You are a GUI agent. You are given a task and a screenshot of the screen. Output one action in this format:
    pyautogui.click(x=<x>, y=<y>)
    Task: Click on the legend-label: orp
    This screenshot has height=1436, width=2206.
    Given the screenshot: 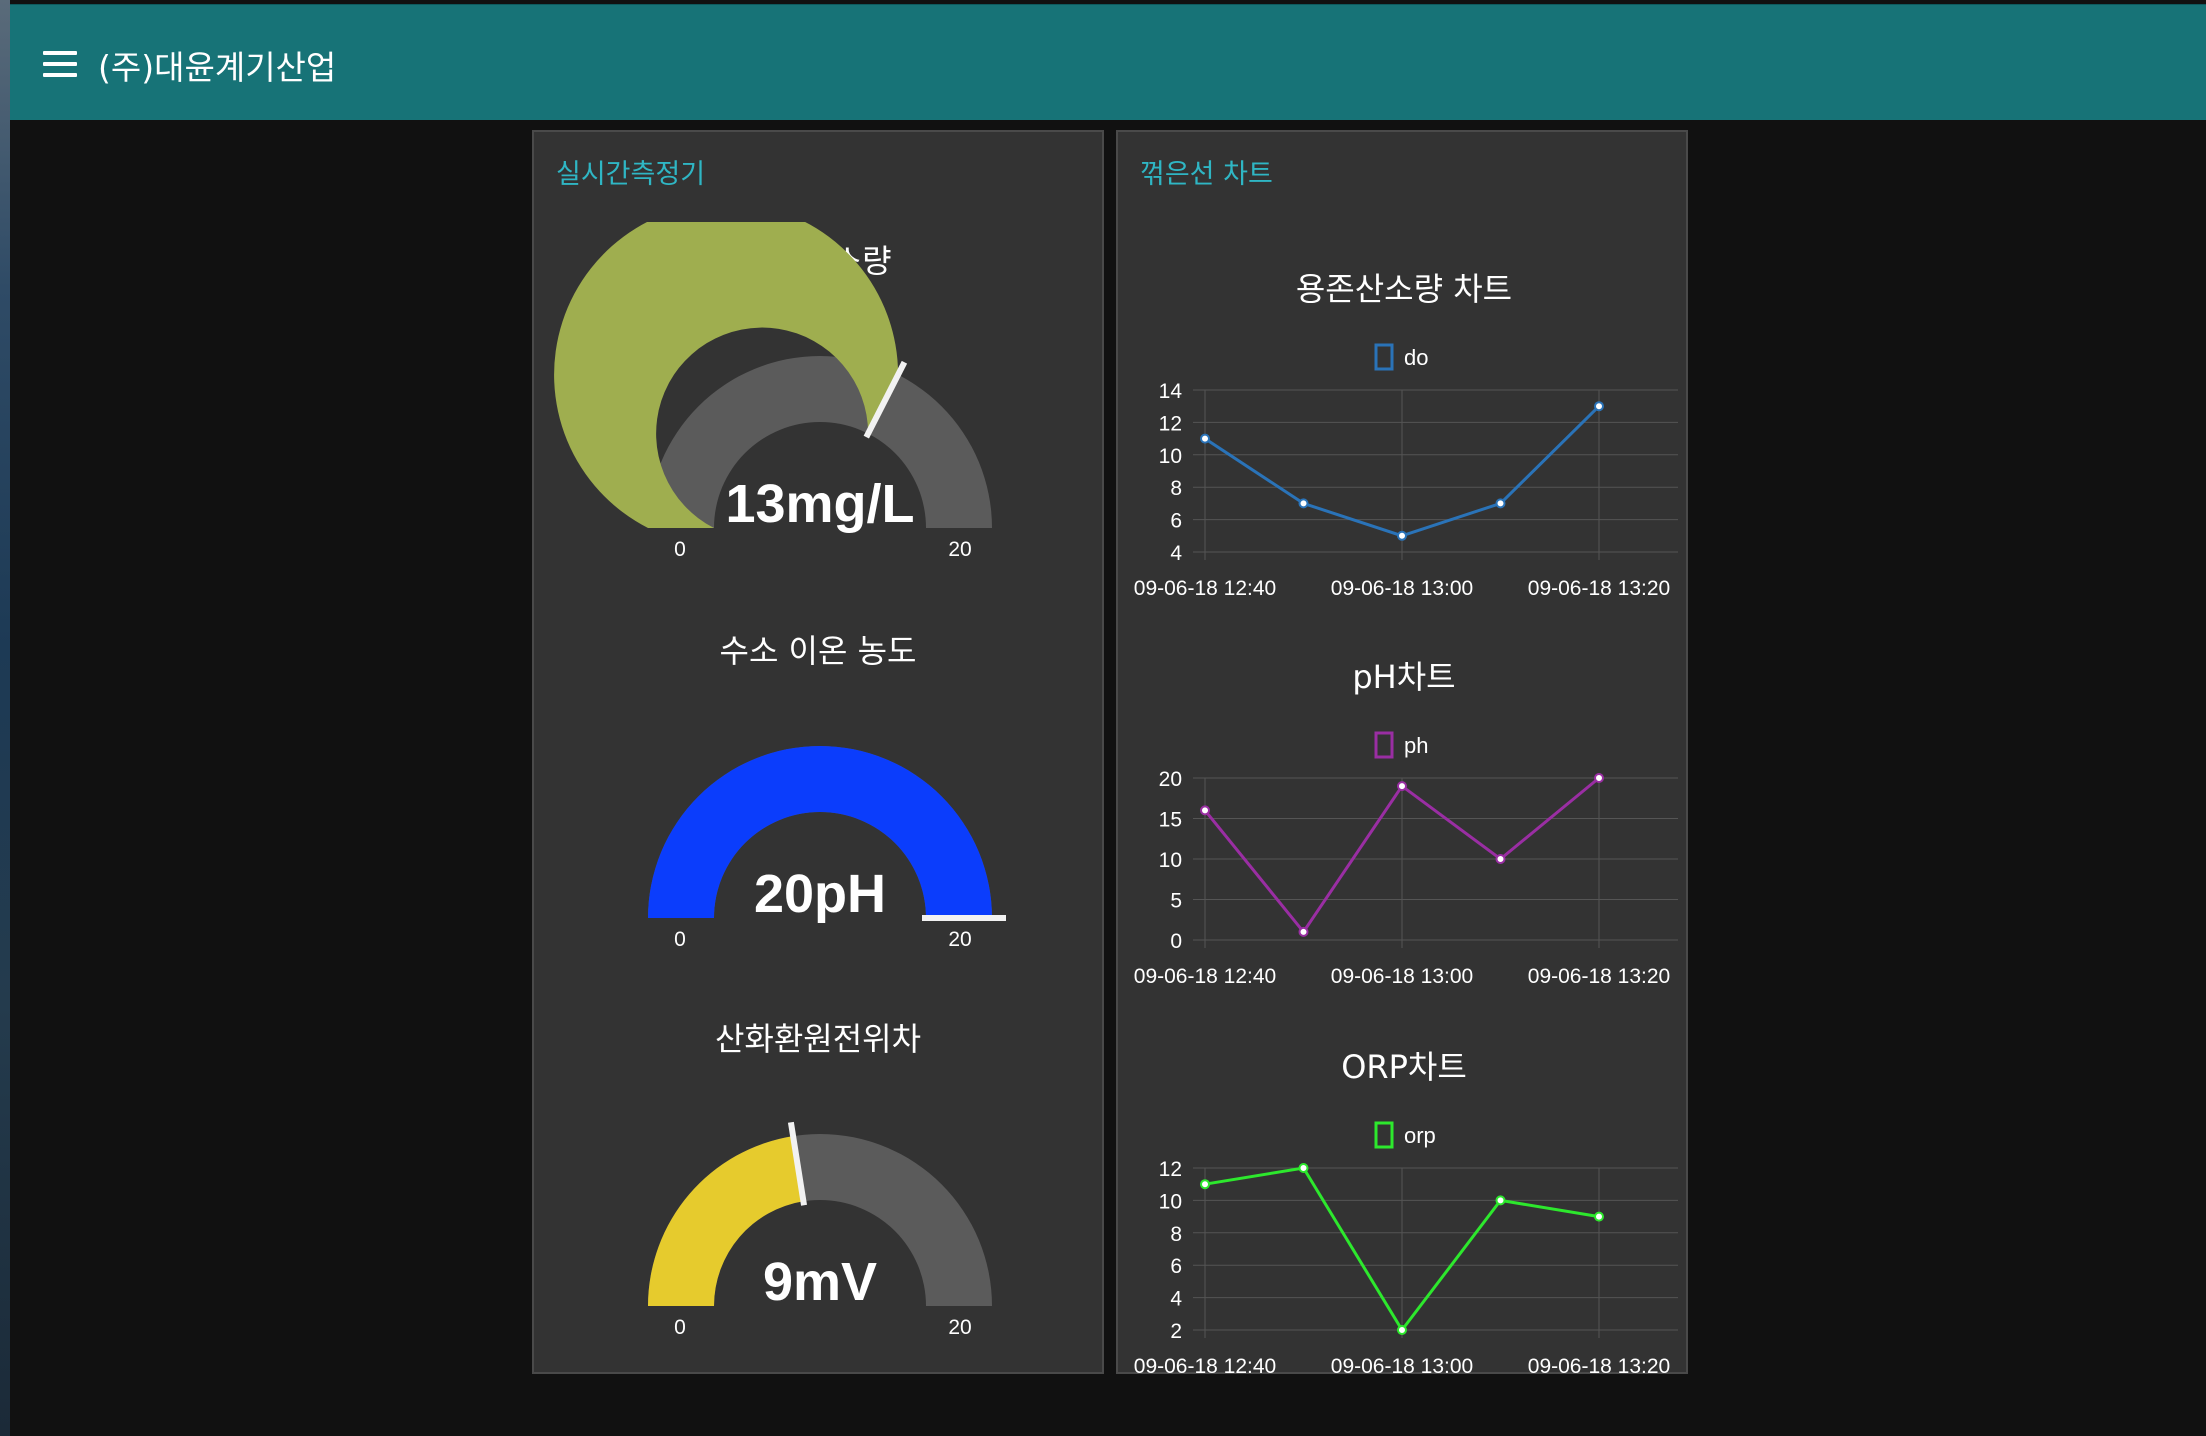 What is the action you would take?
    pyautogui.click(x=1420, y=1135)
    